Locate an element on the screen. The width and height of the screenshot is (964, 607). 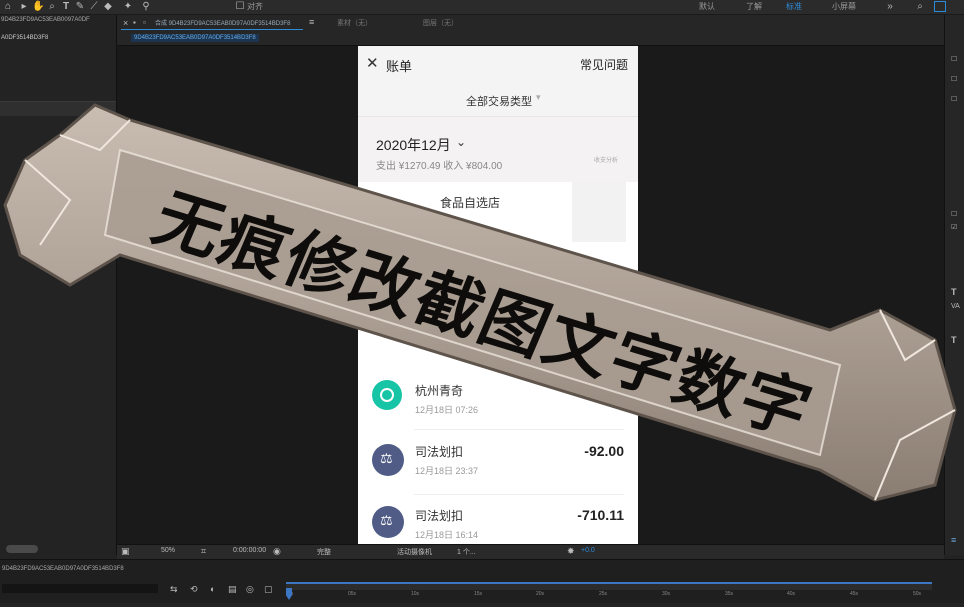
tick-label: 15s is located at coordinates (478, 594).